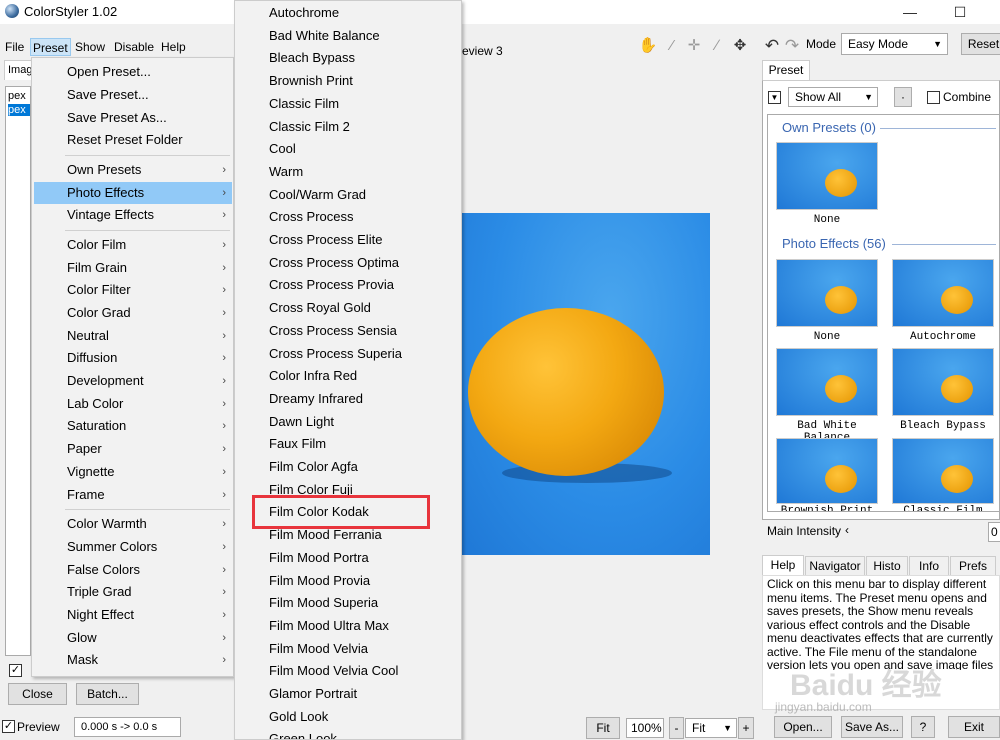  I want to click on menu-item-mask: Mask ›, so click(133, 660).